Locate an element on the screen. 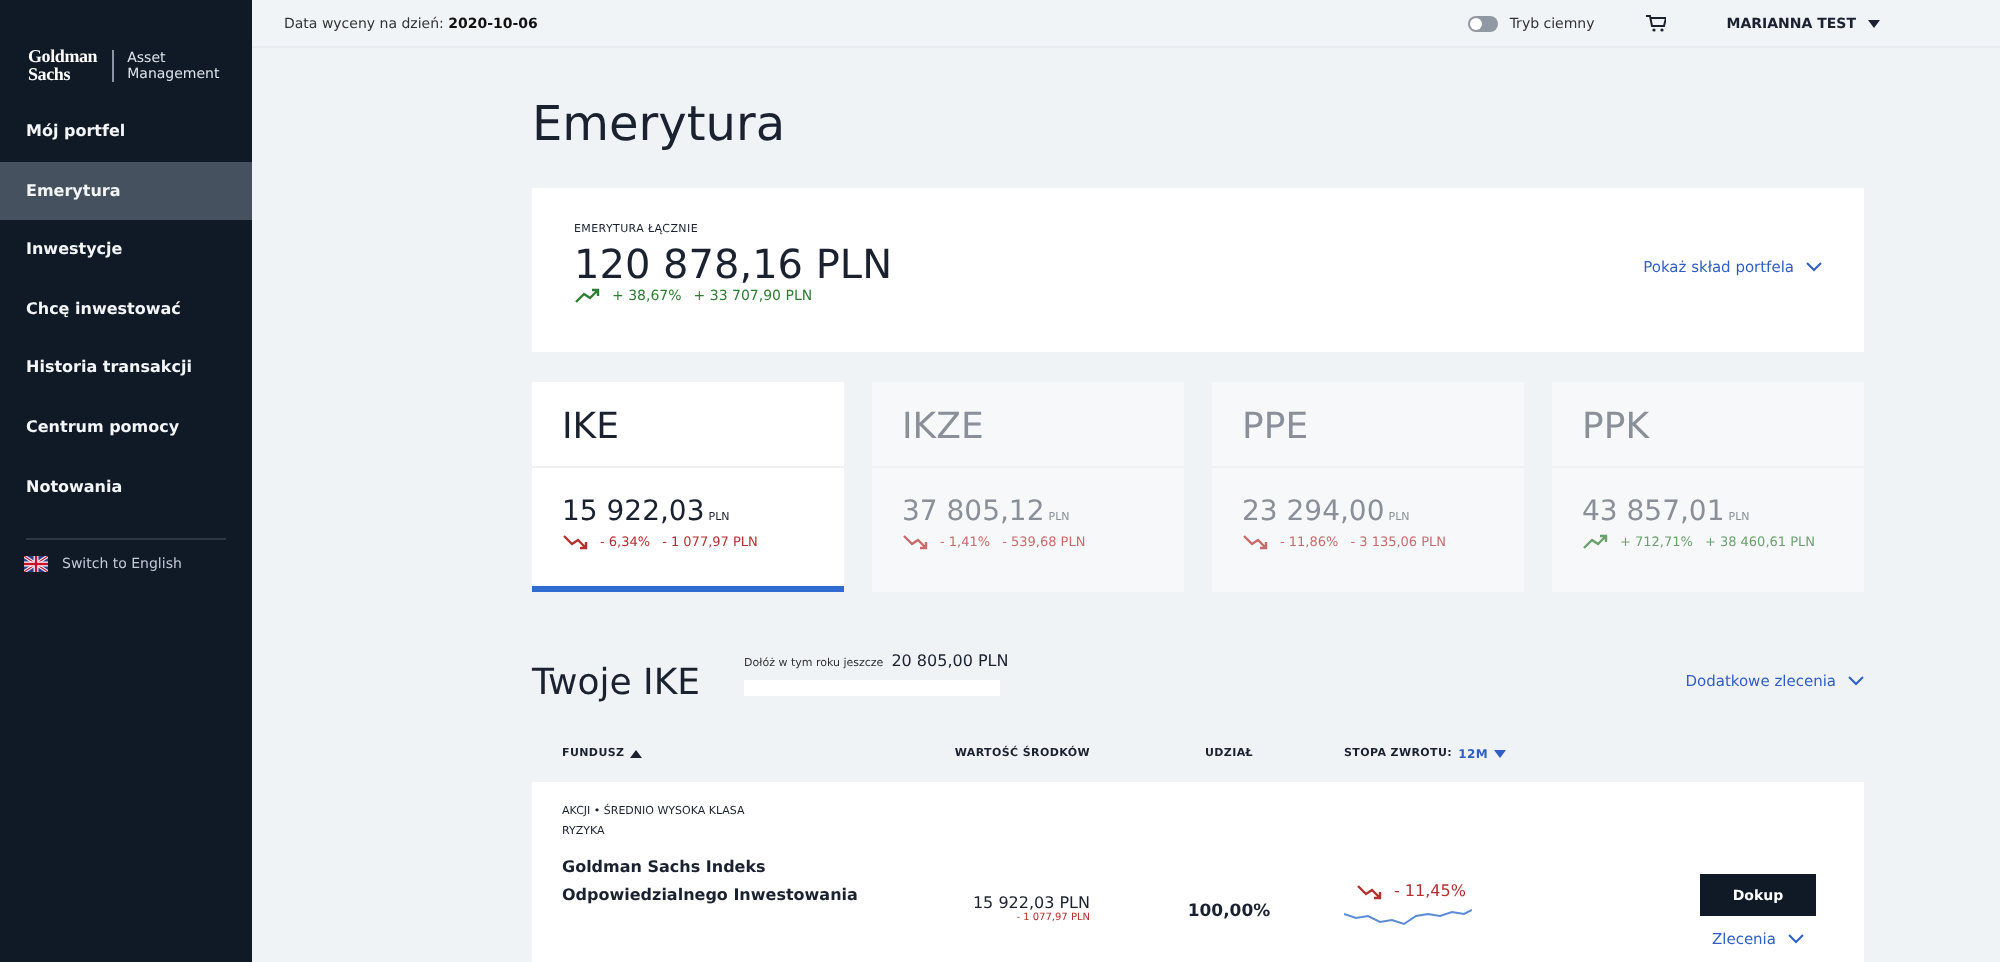 This screenshot has width=2000, height=962. nav-item: Mój portfel is located at coordinates (126, 132).